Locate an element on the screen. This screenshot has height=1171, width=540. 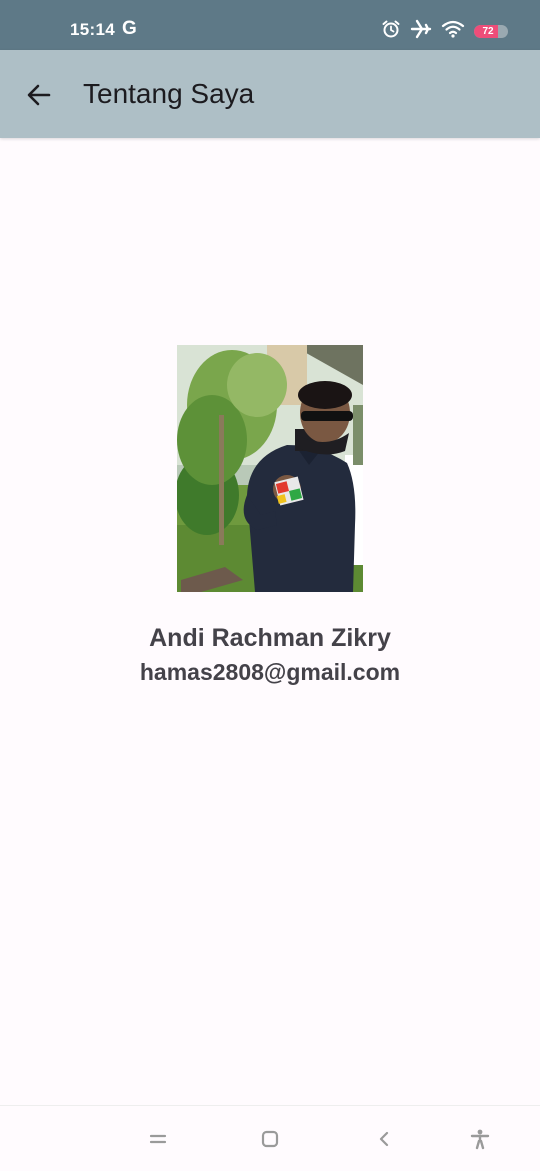
recent-apps-button is located at coordinates (158, 1139).